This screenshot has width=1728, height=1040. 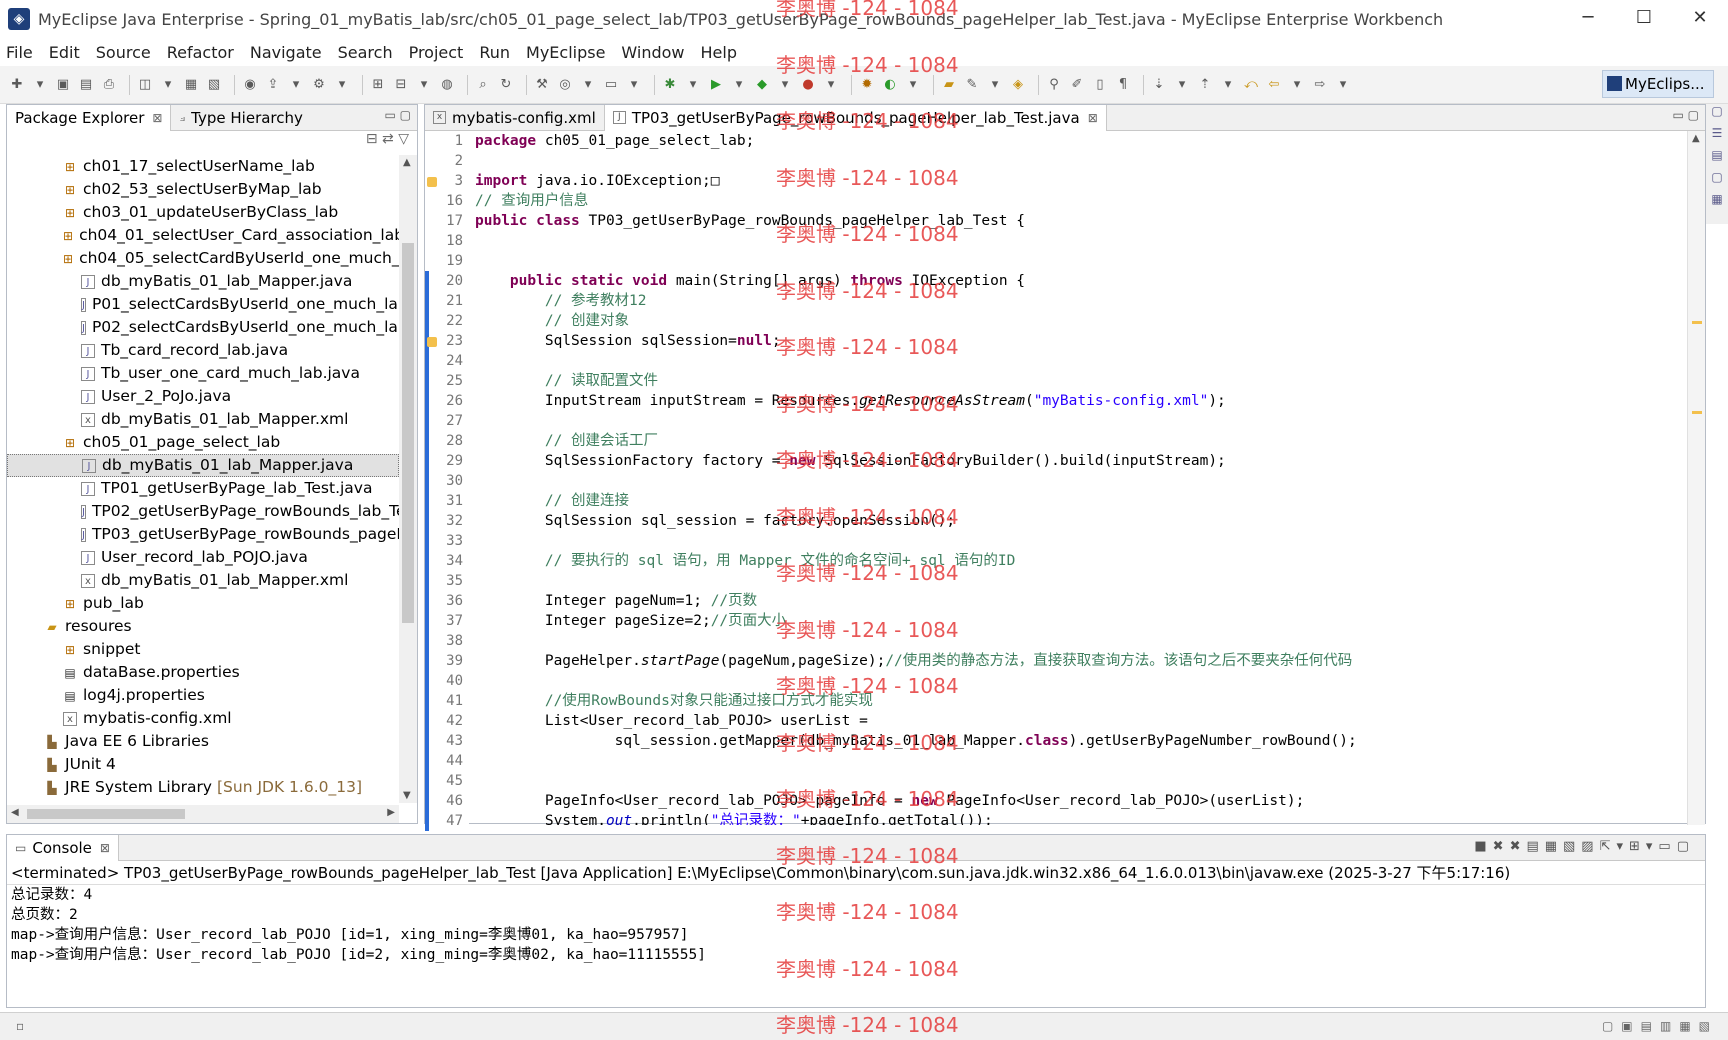 I want to click on print-icon: ⎙, so click(x=109, y=85).